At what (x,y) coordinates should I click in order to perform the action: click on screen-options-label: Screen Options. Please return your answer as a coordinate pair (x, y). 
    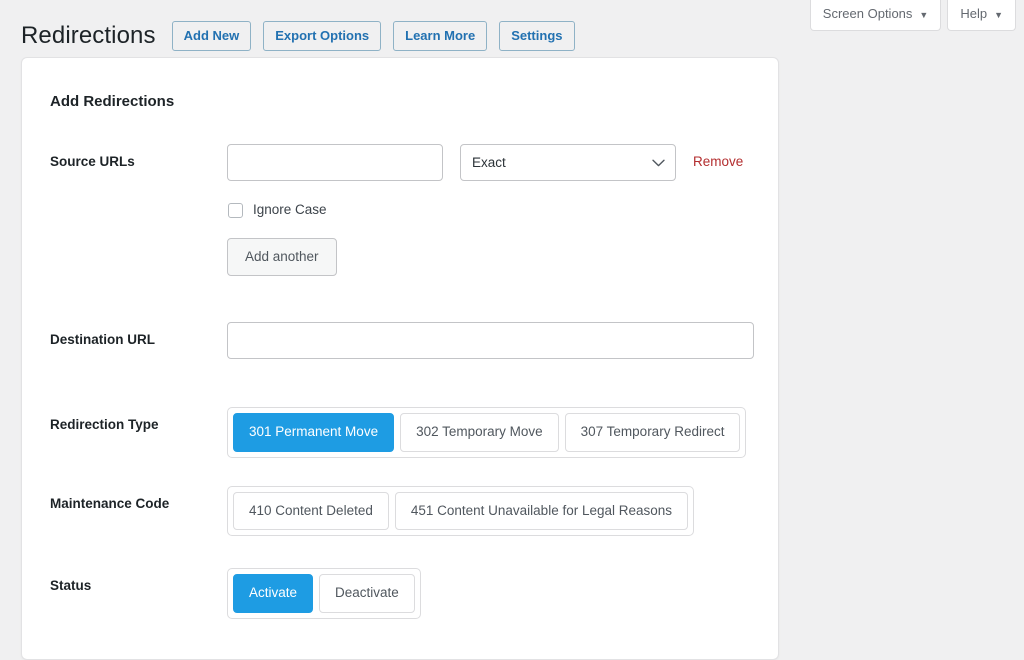
    Looking at the image, I should click on (867, 13).